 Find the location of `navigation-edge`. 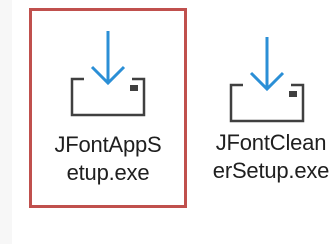

navigation-edge is located at coordinates (6, 122).